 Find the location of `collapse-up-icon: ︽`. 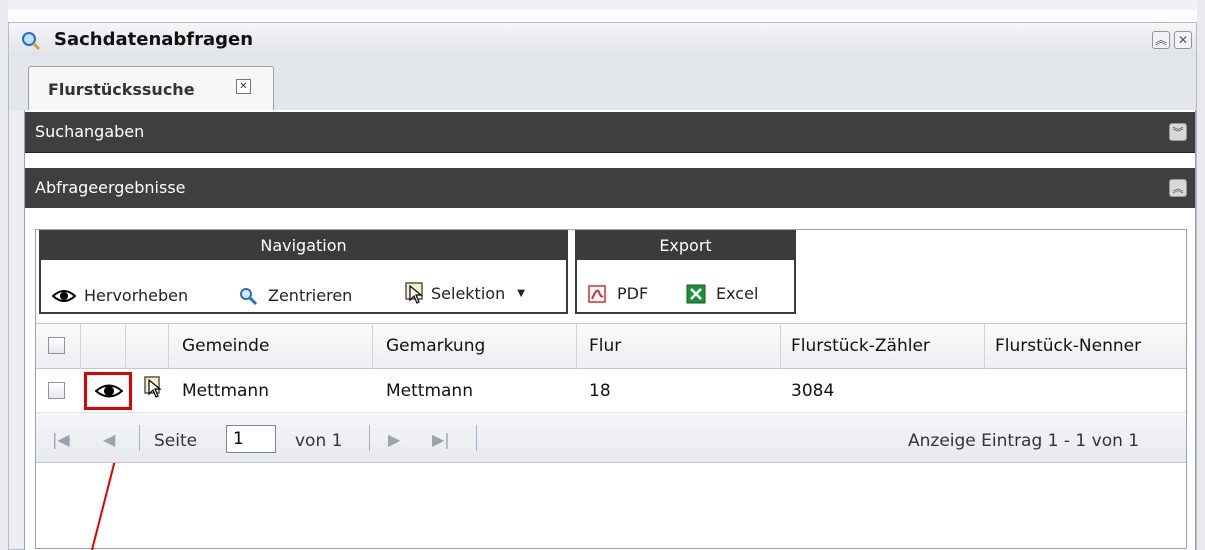

collapse-up-icon: ︽ is located at coordinates (1160, 40).